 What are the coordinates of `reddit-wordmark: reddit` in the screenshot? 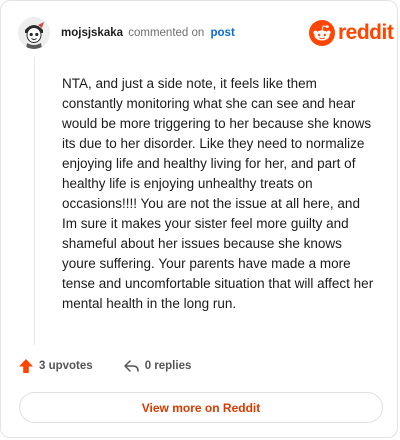 It's located at (366, 32).